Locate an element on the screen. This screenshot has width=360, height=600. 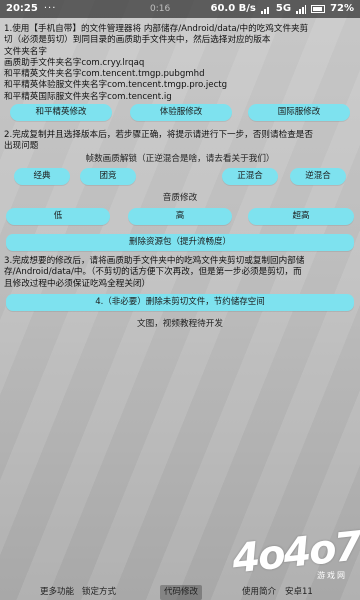
reverse-mix-button: 逆混合 is located at coordinates (318, 176).